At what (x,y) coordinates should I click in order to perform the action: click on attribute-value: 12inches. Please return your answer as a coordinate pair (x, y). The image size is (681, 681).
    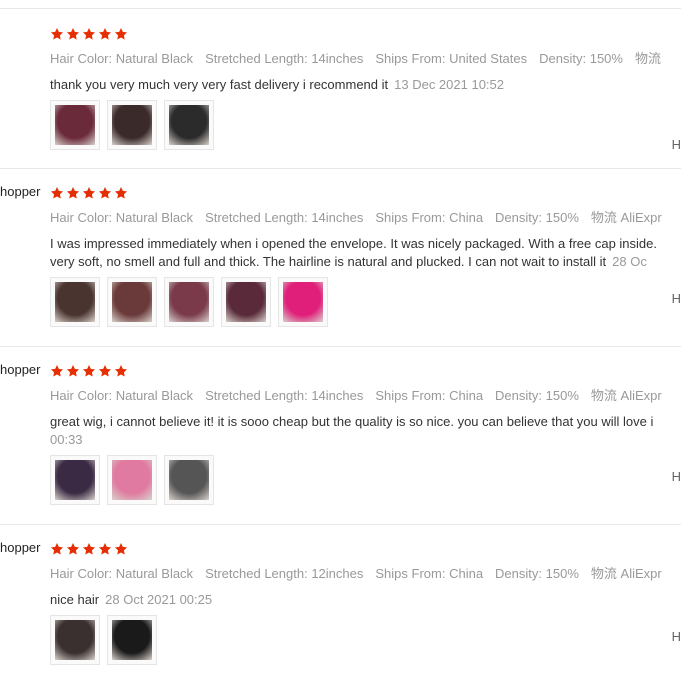
    Looking at the image, I should click on (337, 573).